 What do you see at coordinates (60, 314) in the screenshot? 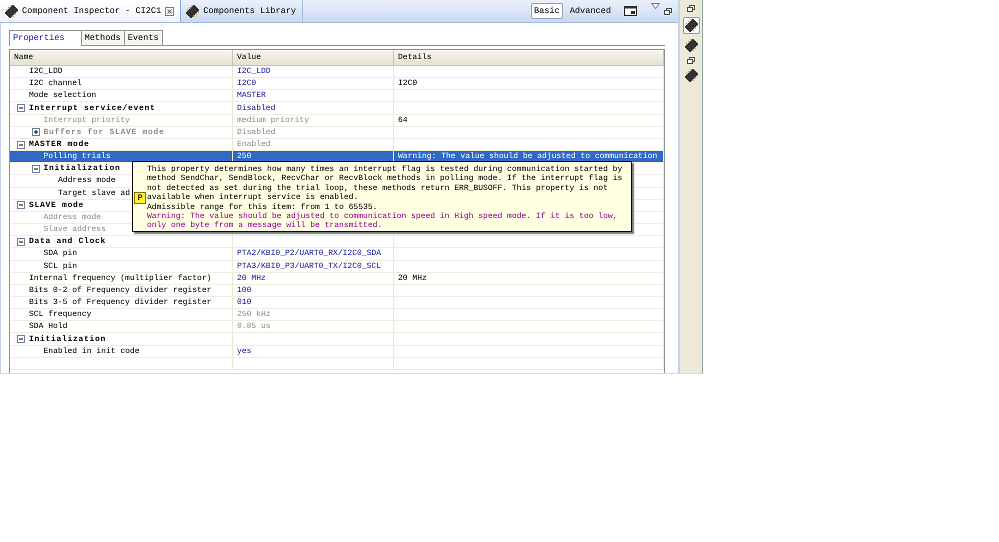
I see `property-name: SCL frequency` at bounding box center [60, 314].